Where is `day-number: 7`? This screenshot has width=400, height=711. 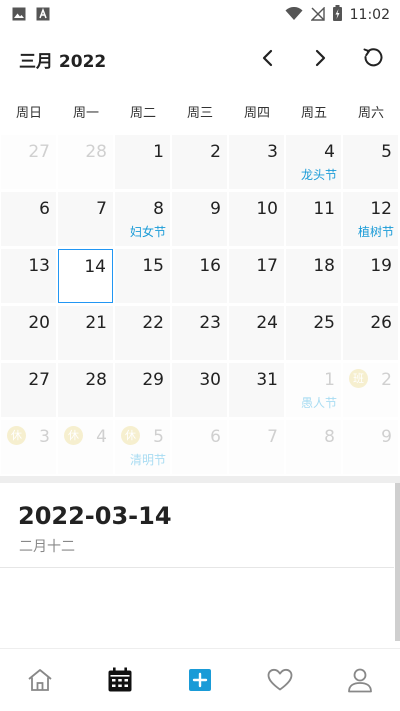 day-number: 7 is located at coordinates (272, 437).